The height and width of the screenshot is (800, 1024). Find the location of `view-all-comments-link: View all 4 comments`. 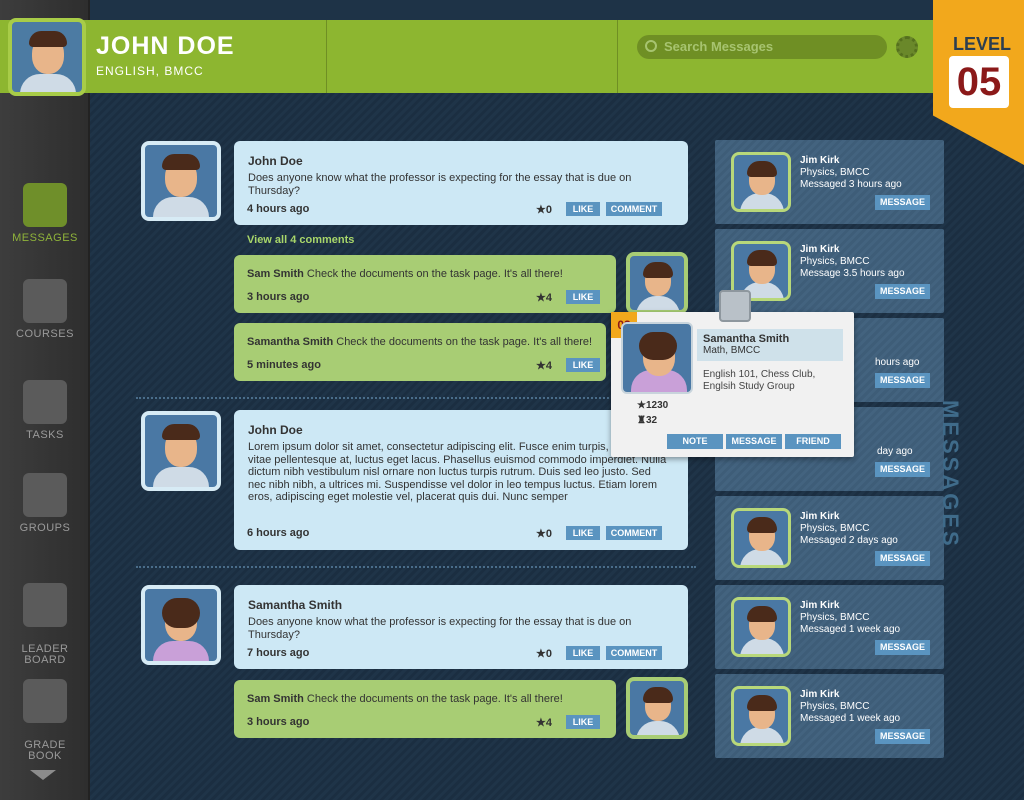

view-all-comments-link: View all 4 comments is located at coordinates (300, 240).